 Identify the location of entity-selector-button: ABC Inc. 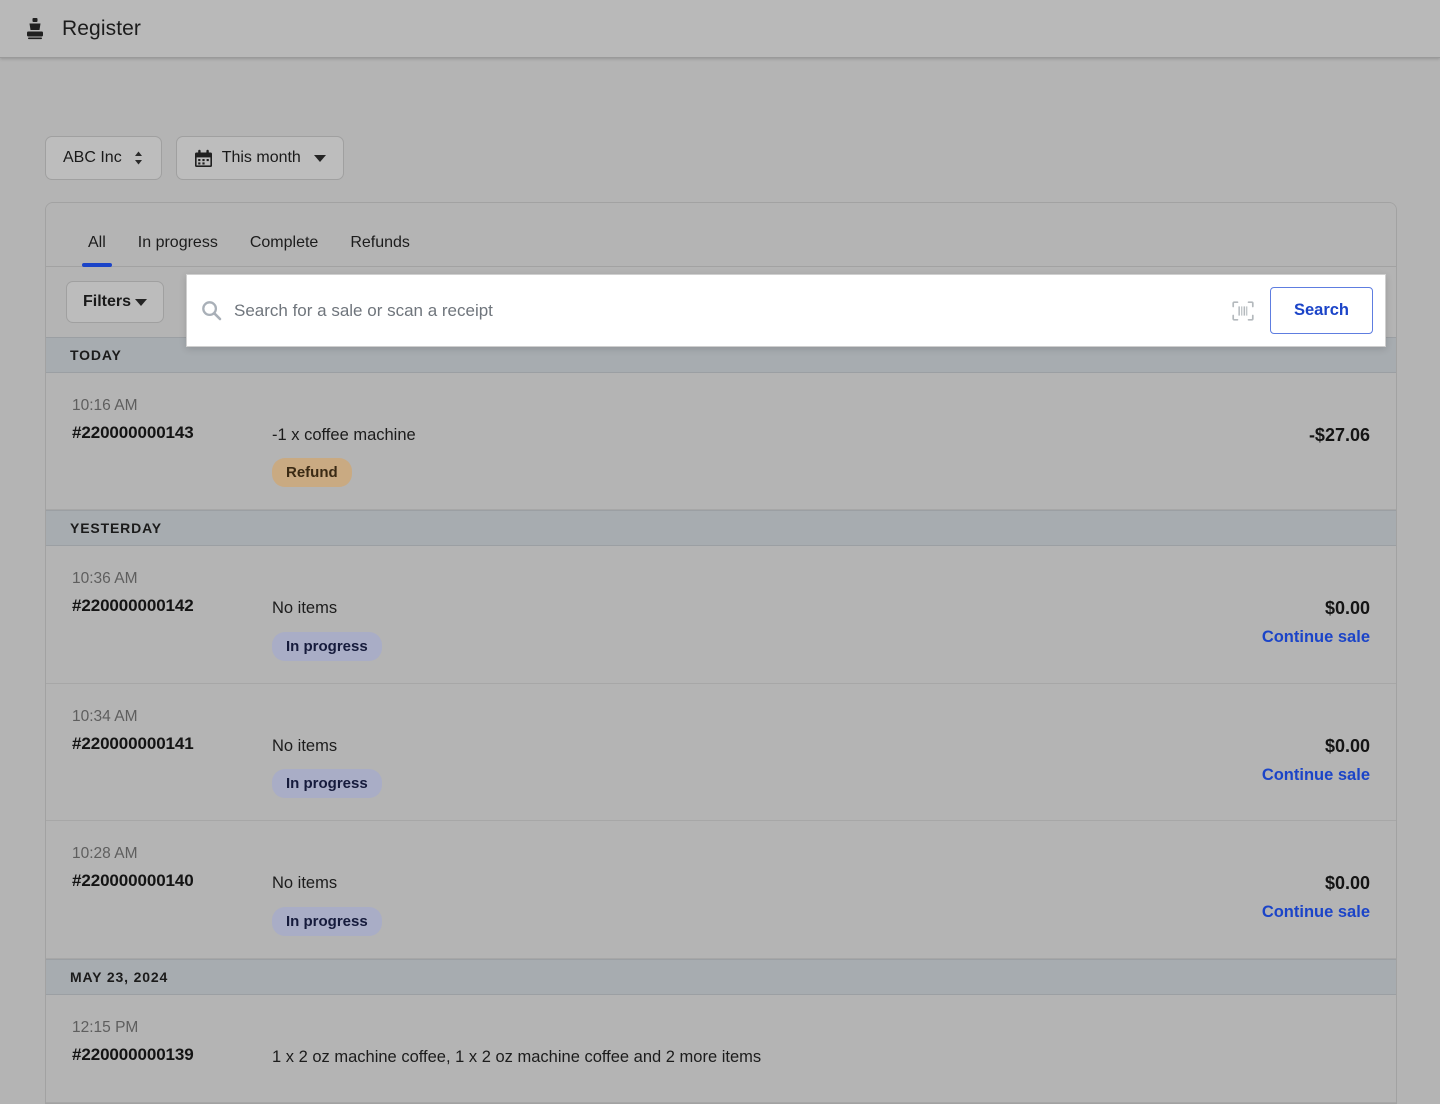
(103, 158).